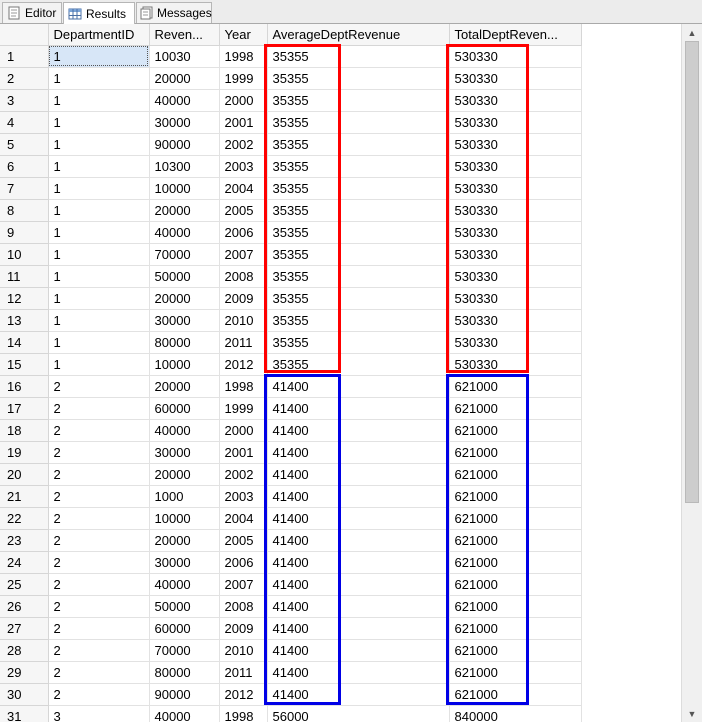  Describe the element at coordinates (515, 713) in the screenshot. I see `total-dept-revenue-cell: 840000` at that location.